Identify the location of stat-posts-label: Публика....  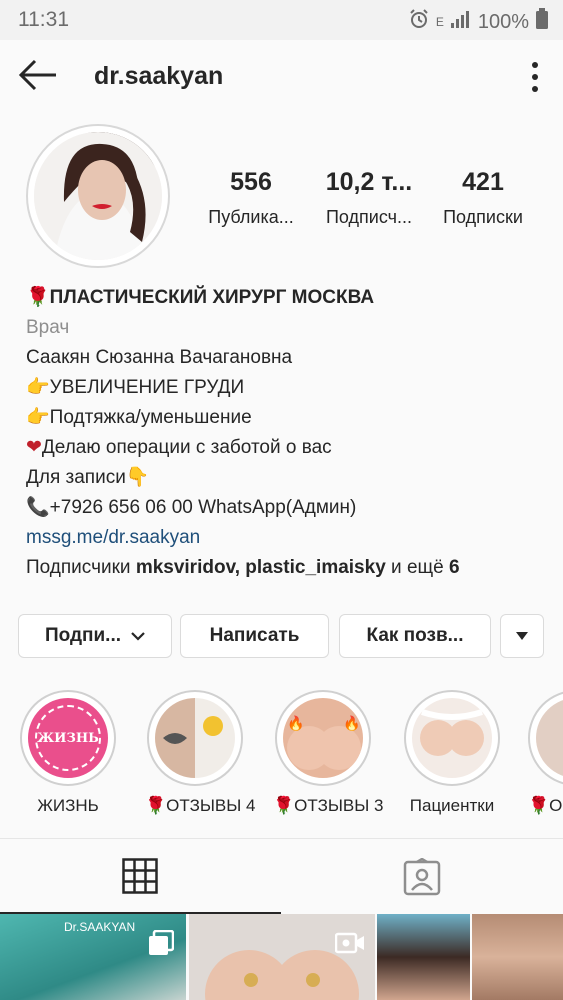
(251, 217).